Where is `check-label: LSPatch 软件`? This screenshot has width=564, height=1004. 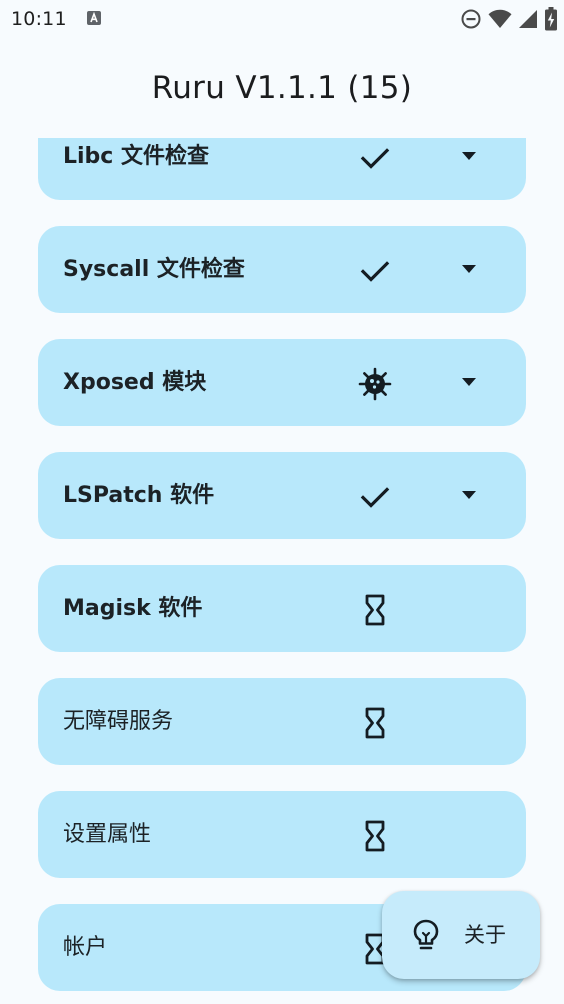
check-label: LSPatch 软件 is located at coordinates (139, 495).